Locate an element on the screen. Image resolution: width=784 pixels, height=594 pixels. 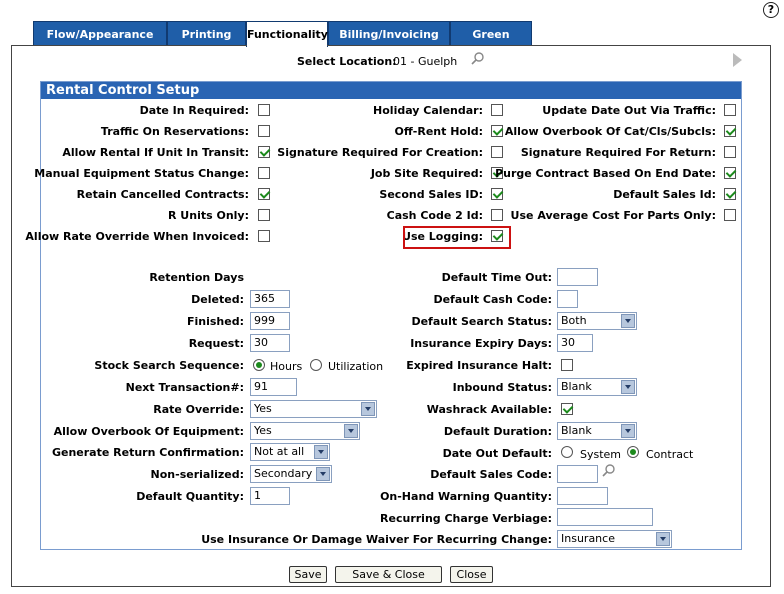
retention-days-title: Retention Days is located at coordinates (196, 277).